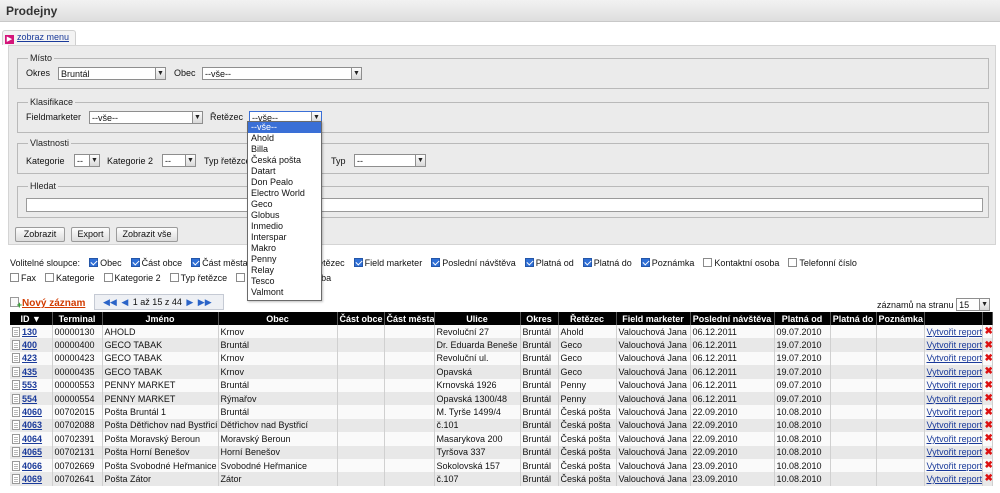  What do you see at coordinates (32, 425) in the screenshot?
I see `id-link: 4063` at bounding box center [32, 425].